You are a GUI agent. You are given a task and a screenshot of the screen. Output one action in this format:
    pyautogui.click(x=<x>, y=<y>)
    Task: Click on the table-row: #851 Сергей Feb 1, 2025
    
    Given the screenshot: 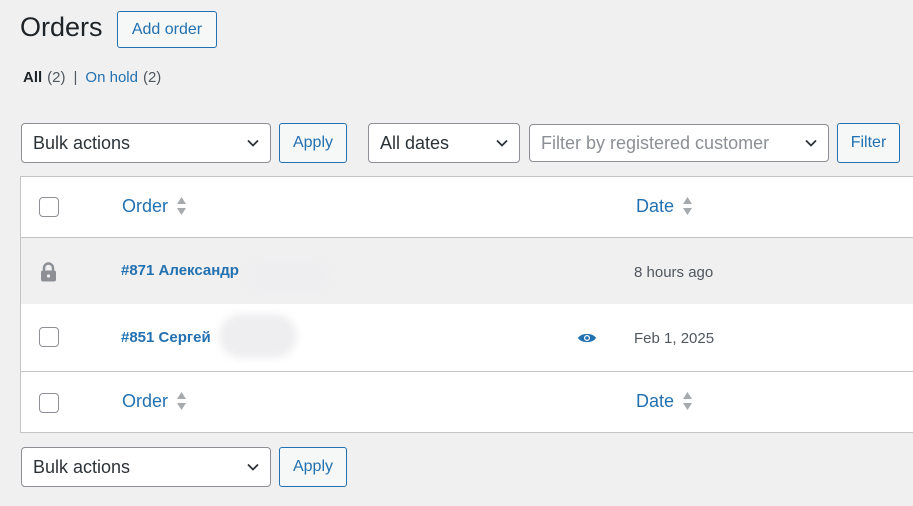 What is the action you would take?
    pyautogui.click(x=467, y=338)
    